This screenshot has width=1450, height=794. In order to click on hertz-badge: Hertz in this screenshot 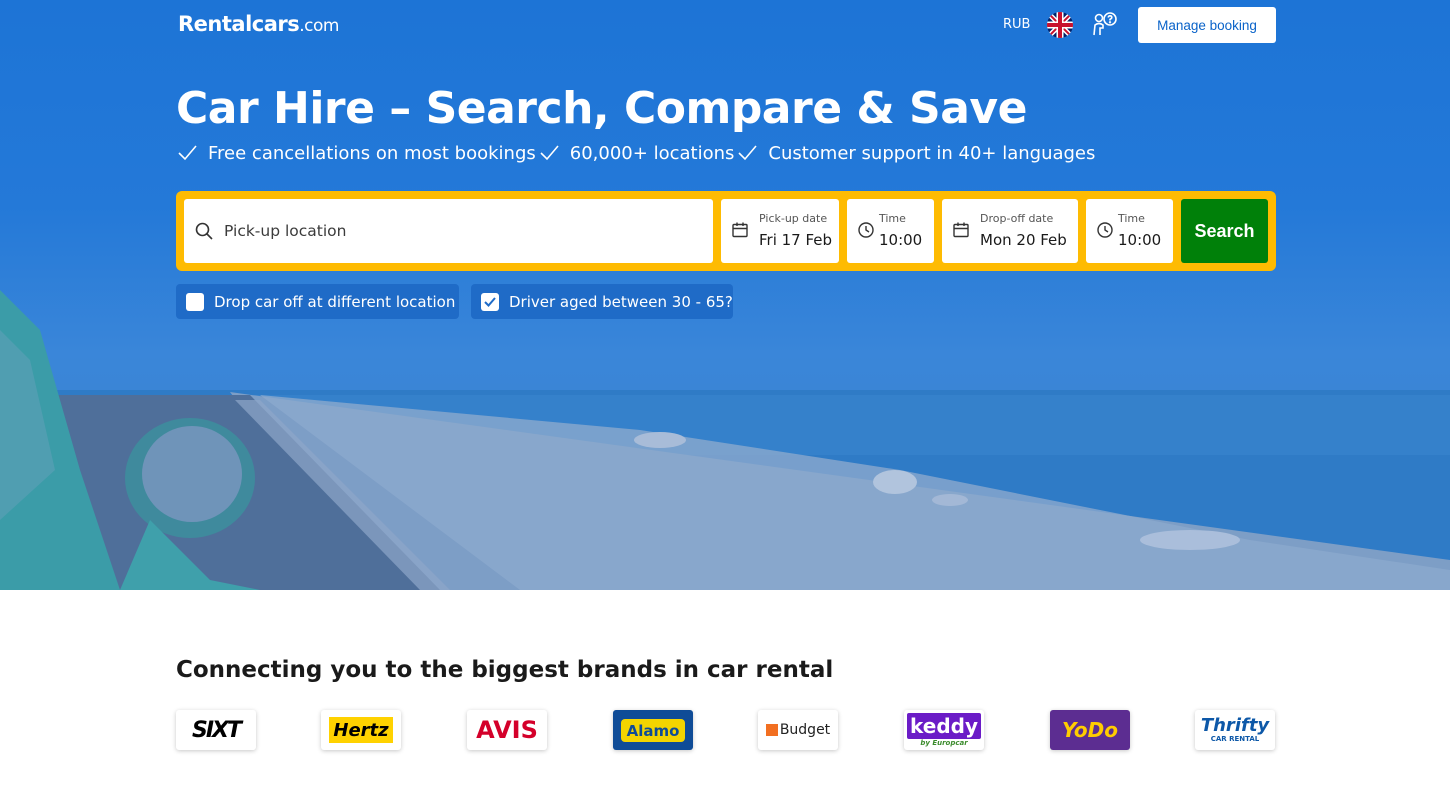, I will do `click(361, 730)`.